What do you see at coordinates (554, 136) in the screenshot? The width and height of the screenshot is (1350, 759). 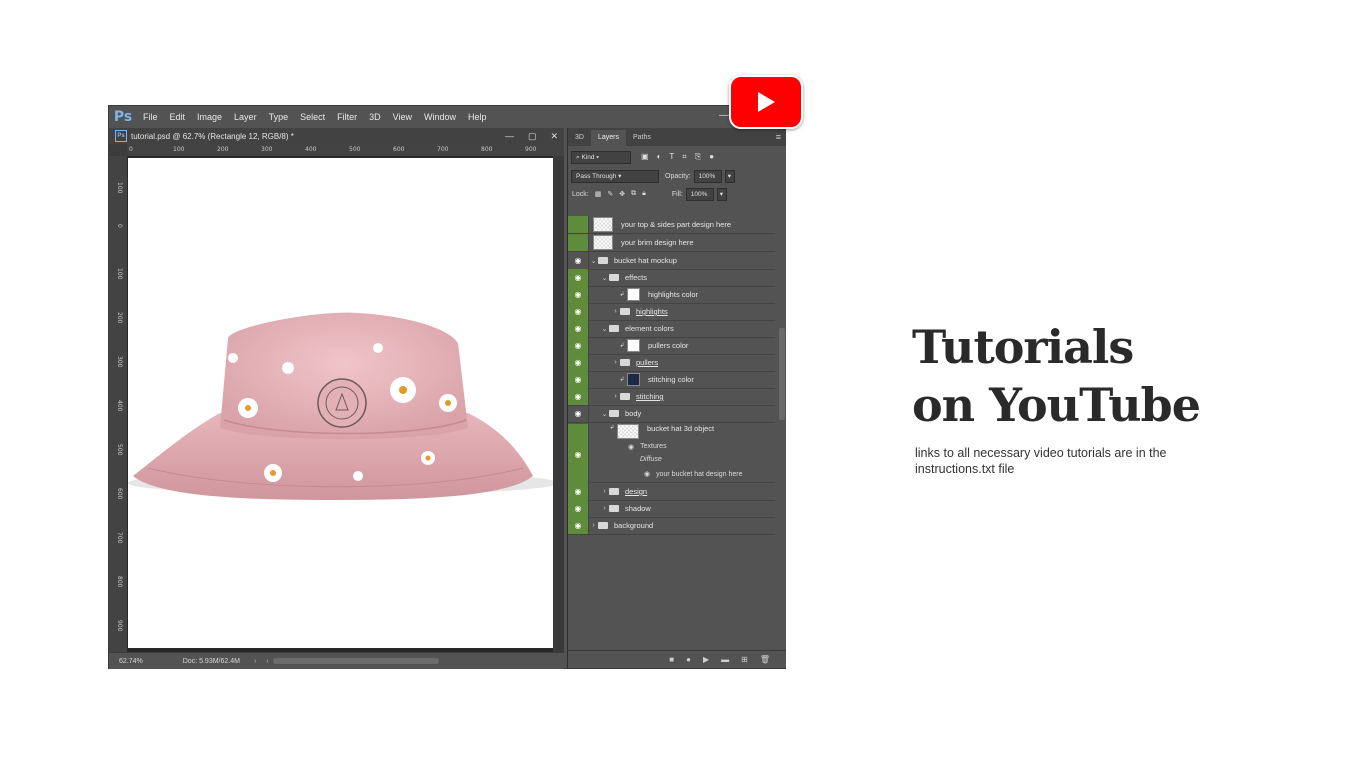 I see `document-close-icon: ✕` at bounding box center [554, 136].